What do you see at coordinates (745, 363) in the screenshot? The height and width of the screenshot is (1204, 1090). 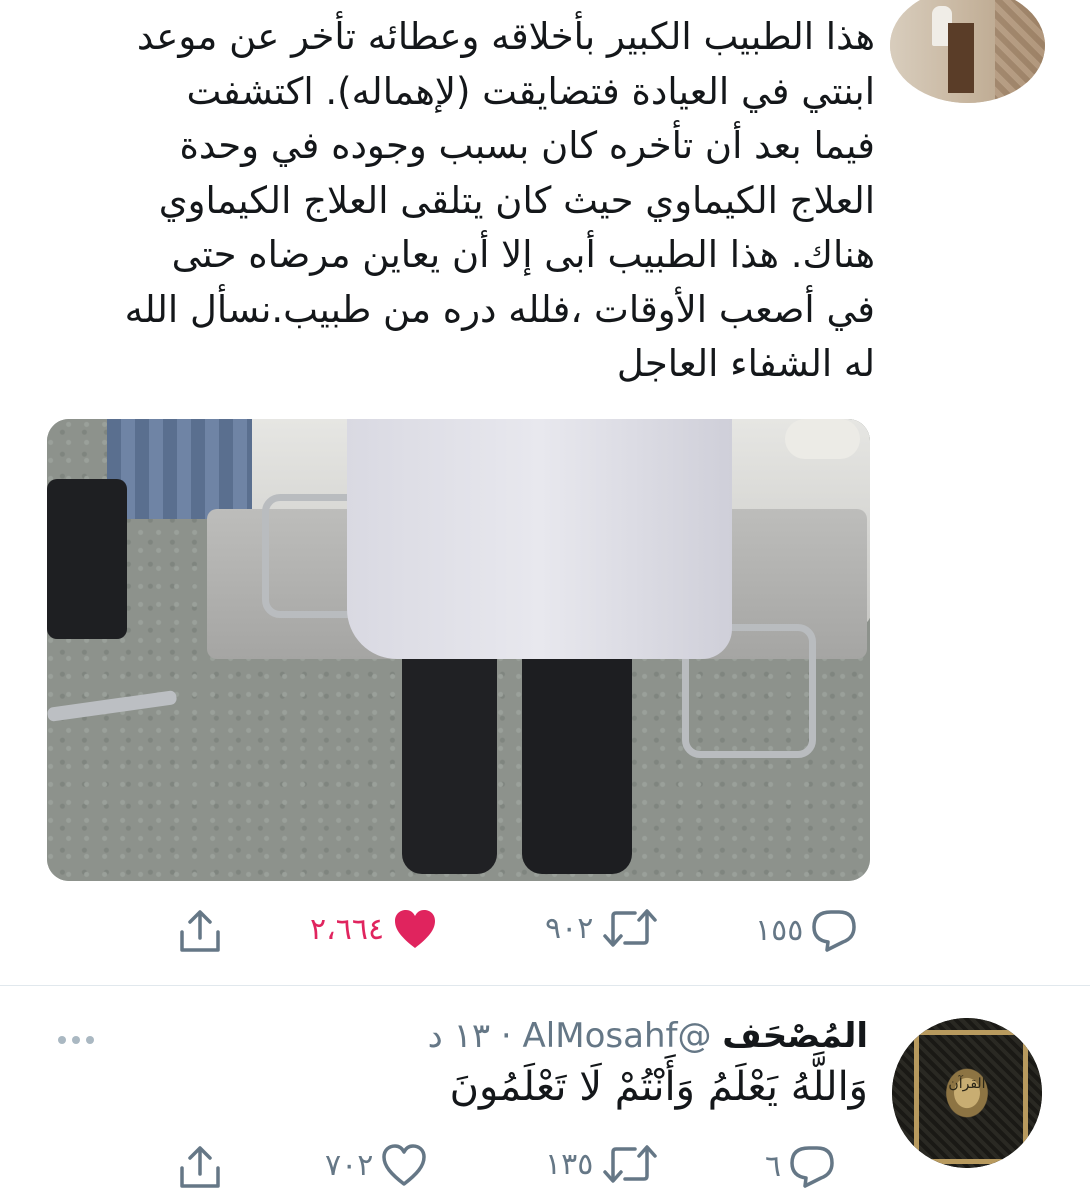 I see `tweet-text-line: له الشفاء العاجل` at bounding box center [745, 363].